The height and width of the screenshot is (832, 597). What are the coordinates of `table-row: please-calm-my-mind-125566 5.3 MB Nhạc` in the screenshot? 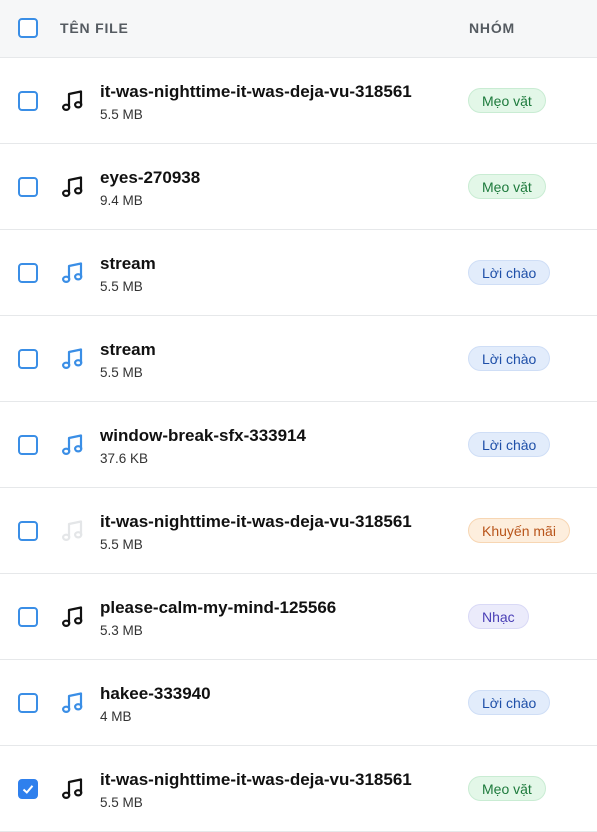 It's located at (298, 617).